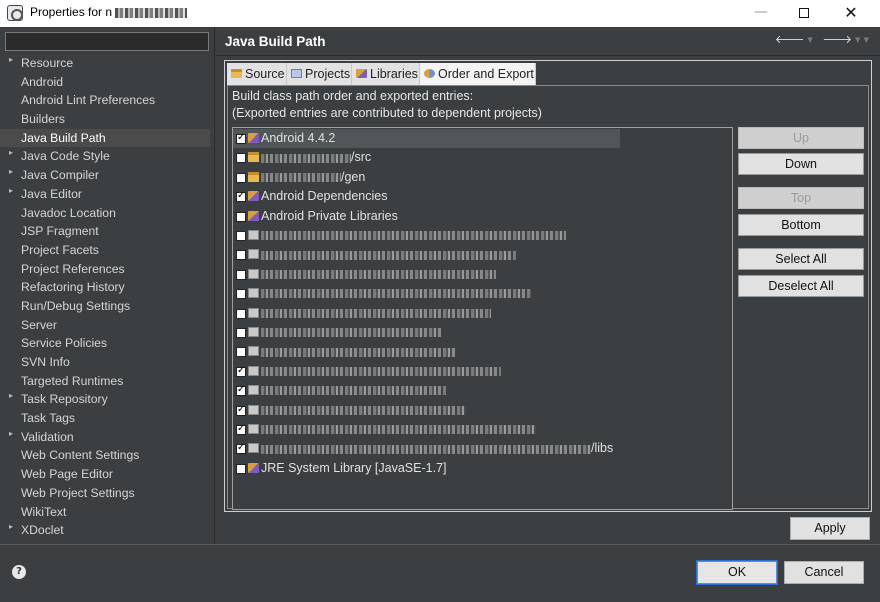  Describe the element at coordinates (105, 474) in the screenshot. I see `sidebar-item-web-page-editor: Web Page Editor` at that location.